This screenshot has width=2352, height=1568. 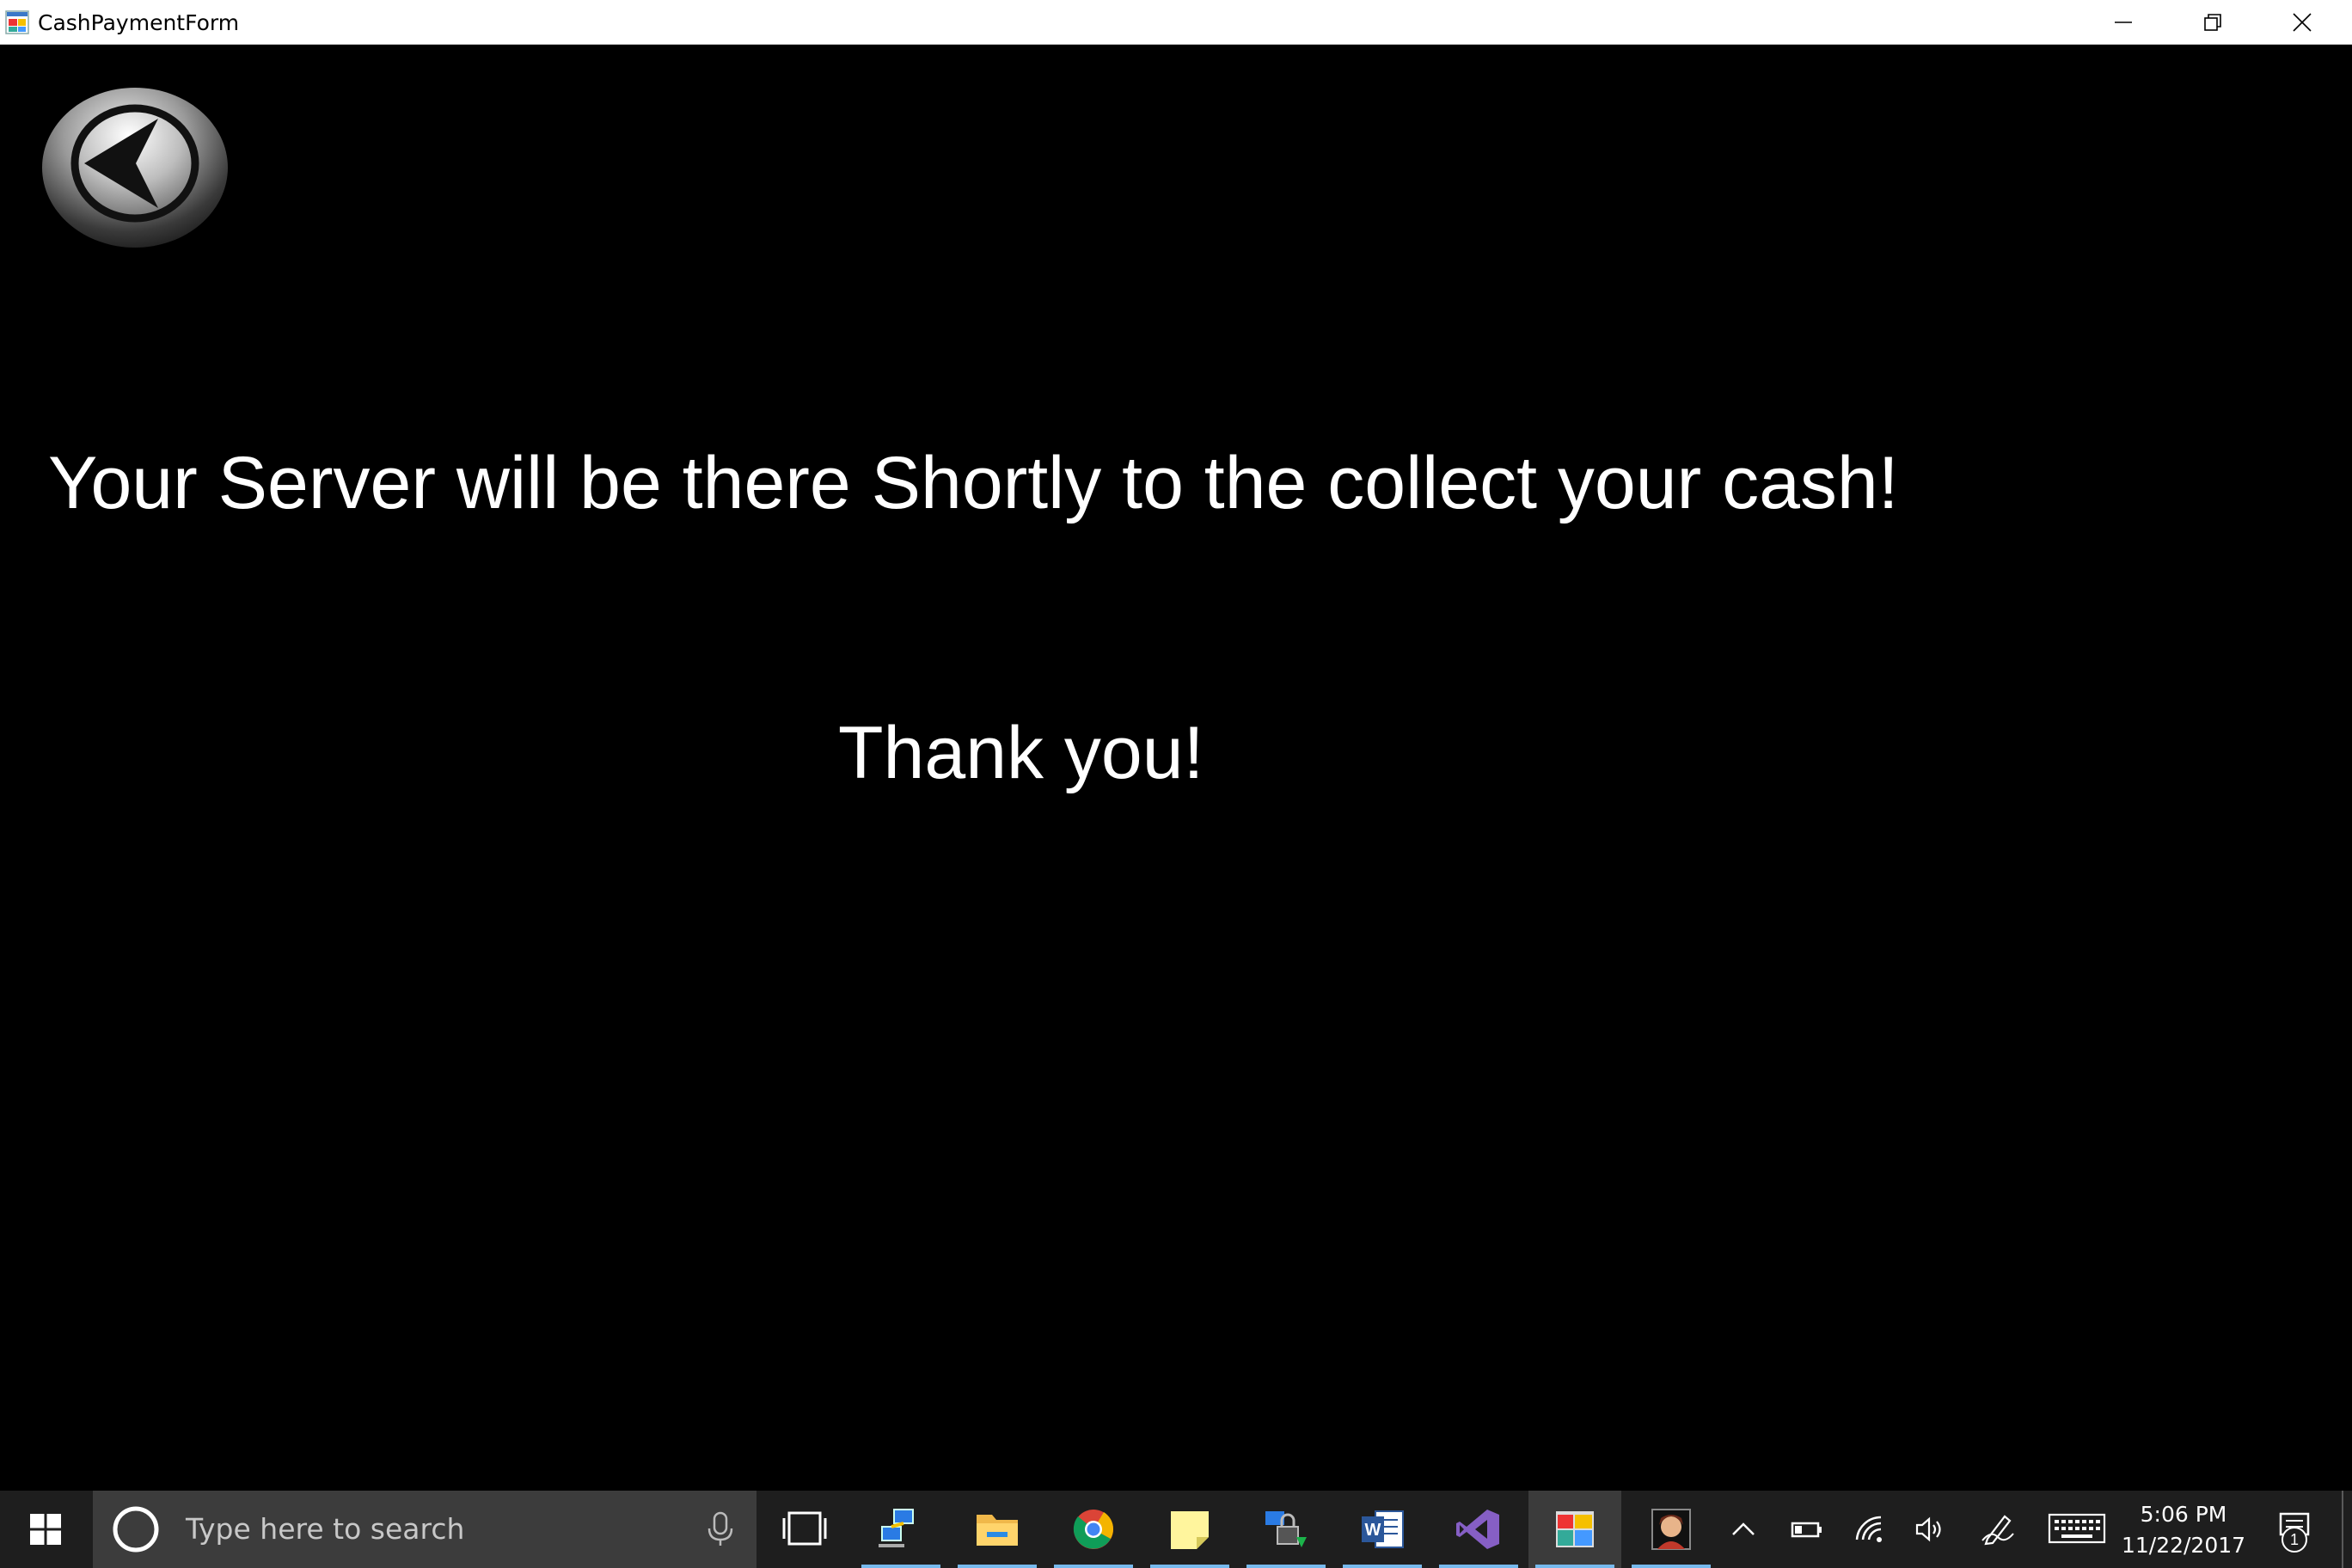 I want to click on chevron-up-icon, so click(x=1743, y=1528).